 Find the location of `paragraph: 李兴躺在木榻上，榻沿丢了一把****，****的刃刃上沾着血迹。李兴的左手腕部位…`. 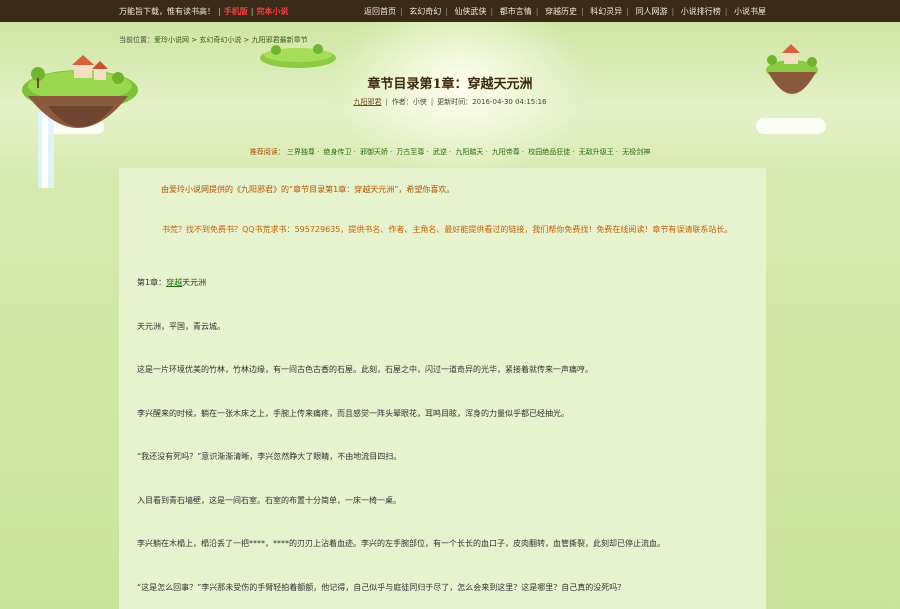

paragraph: 李兴躺在木榻上，榻沿丢了一把****，****的刃刃上沾着血迹。李兴的左手腕部位… is located at coordinates (401, 543).